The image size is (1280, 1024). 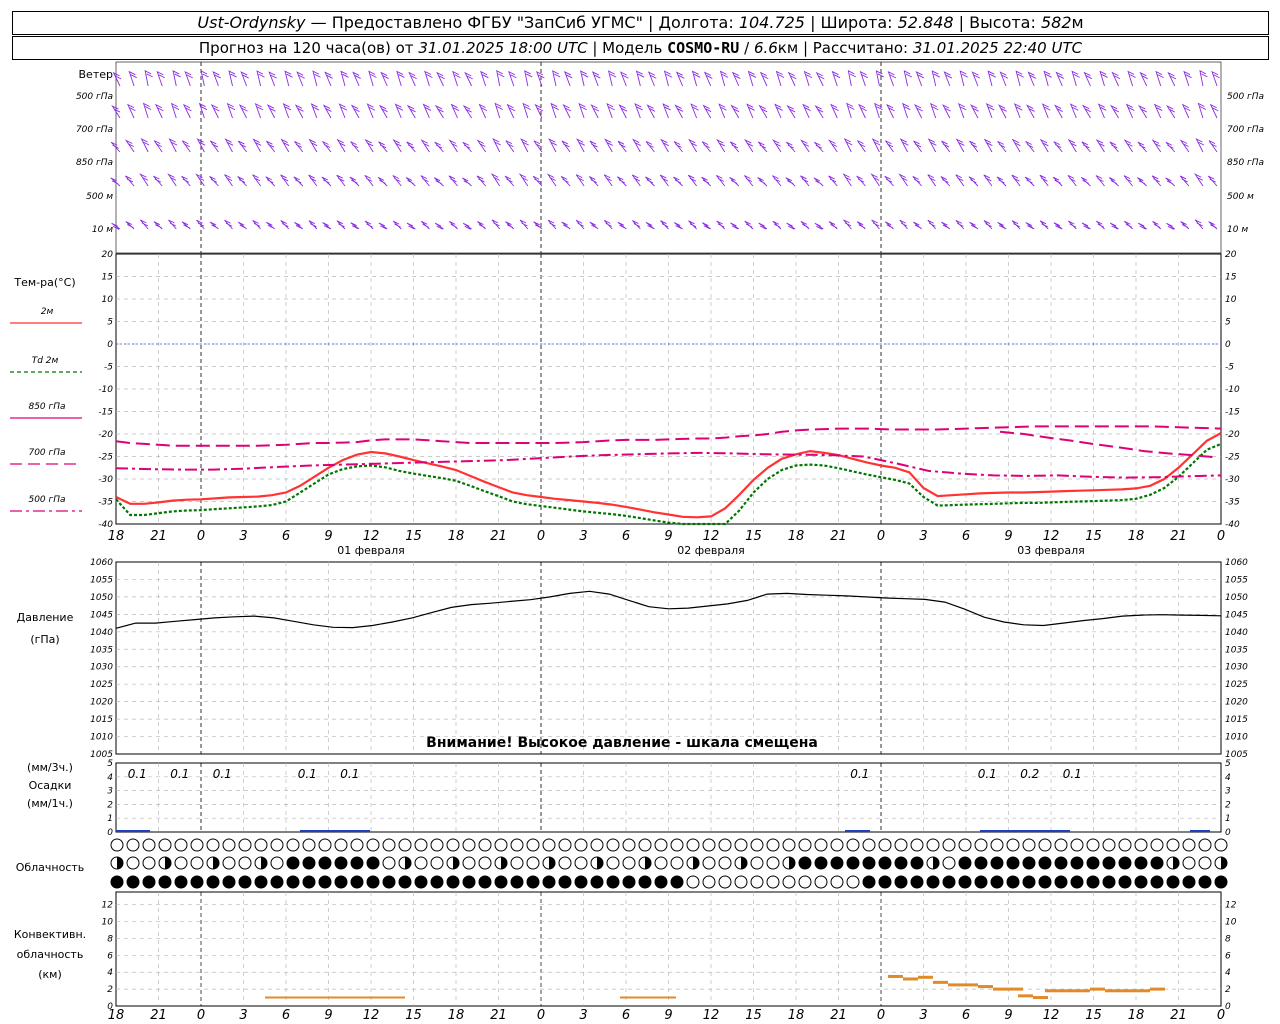 What do you see at coordinates (753, 536) in the screenshot?
I see `hour-tick: 15` at bounding box center [753, 536].